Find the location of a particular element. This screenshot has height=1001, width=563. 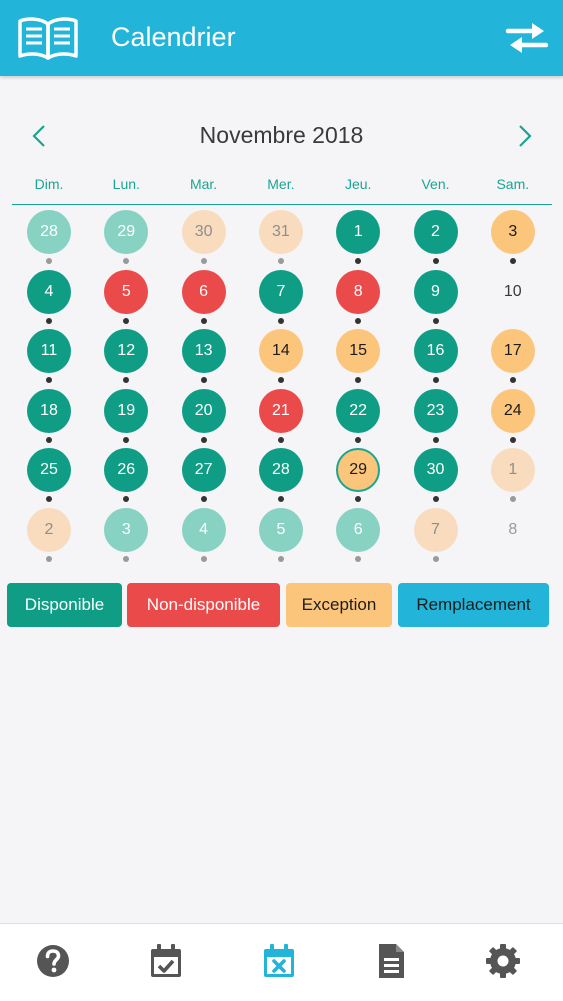

legend-exception: Exception is located at coordinates (339, 605).